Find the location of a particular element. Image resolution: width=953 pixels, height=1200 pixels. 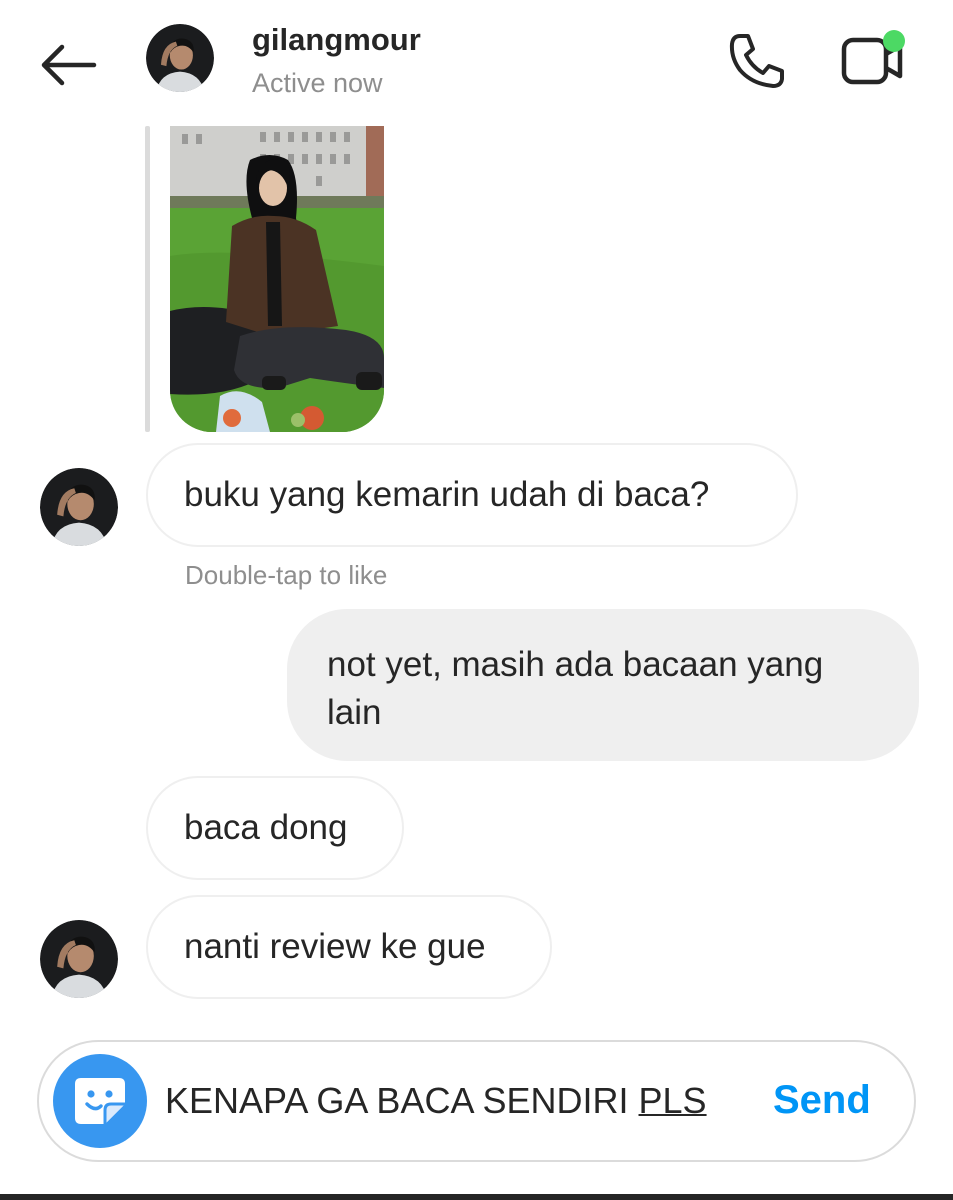

message-bubble: nanti review ke gue is located at coordinates (349, 947).